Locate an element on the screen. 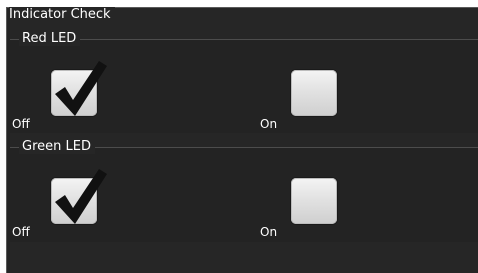 The width and height of the screenshot is (478, 273). green-led-off-checkbox is located at coordinates (79, 196).